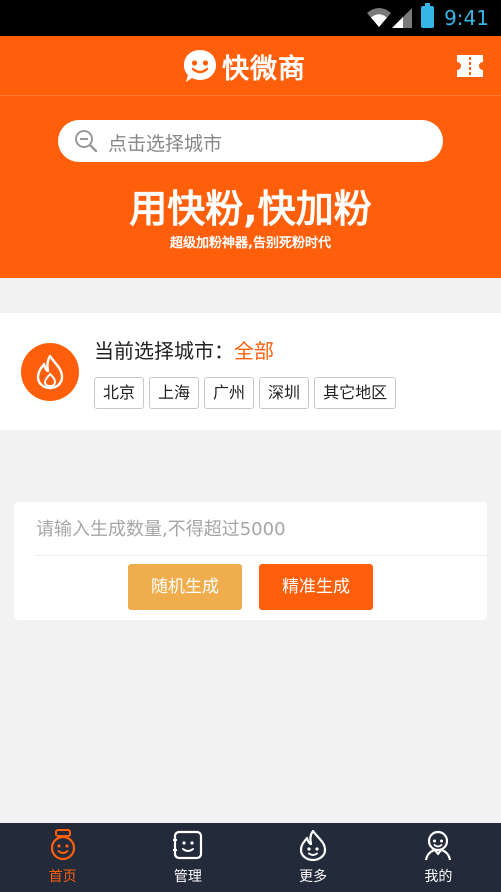  What do you see at coordinates (250, 209) in the screenshot?
I see `banner-slogan: 用快粉,快加粉` at bounding box center [250, 209].